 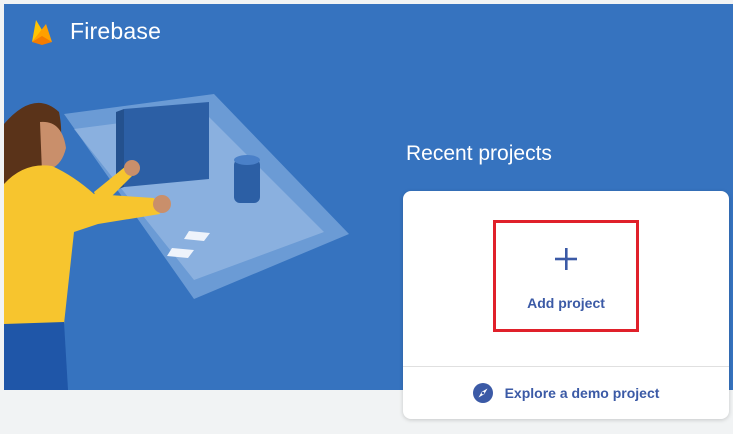 What do you see at coordinates (42, 31) in the screenshot?
I see `firebase-flame-icon` at bounding box center [42, 31].